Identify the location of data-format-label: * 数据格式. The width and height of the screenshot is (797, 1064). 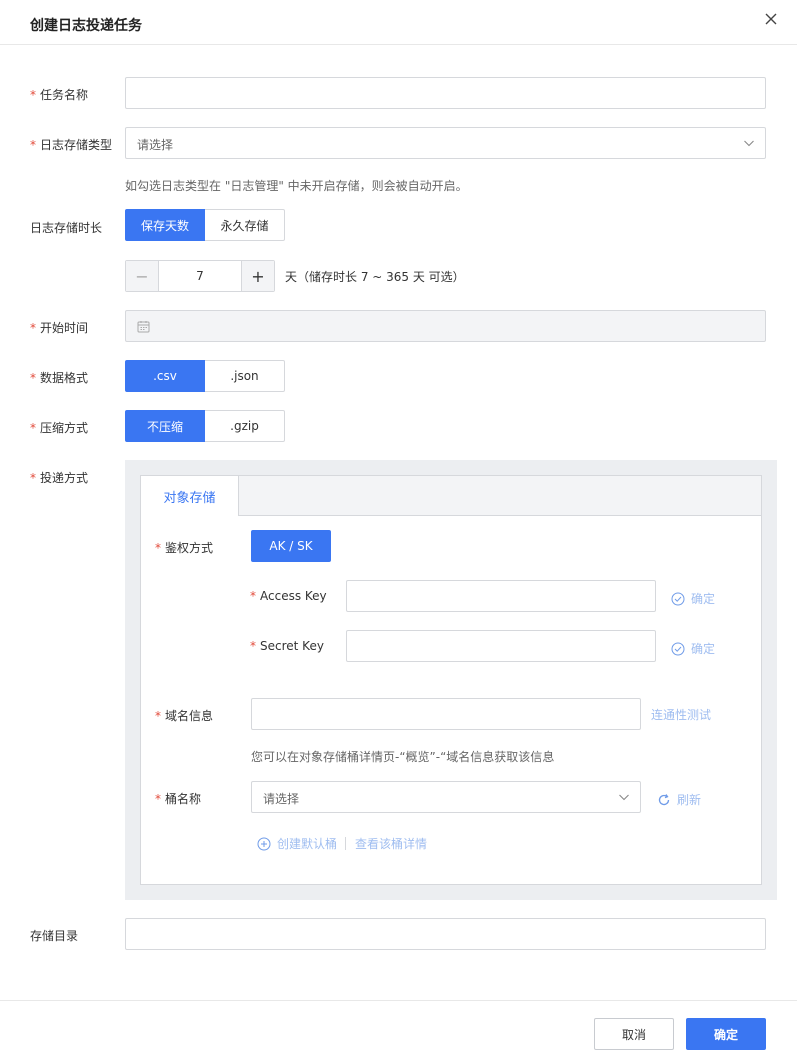
(59, 378).